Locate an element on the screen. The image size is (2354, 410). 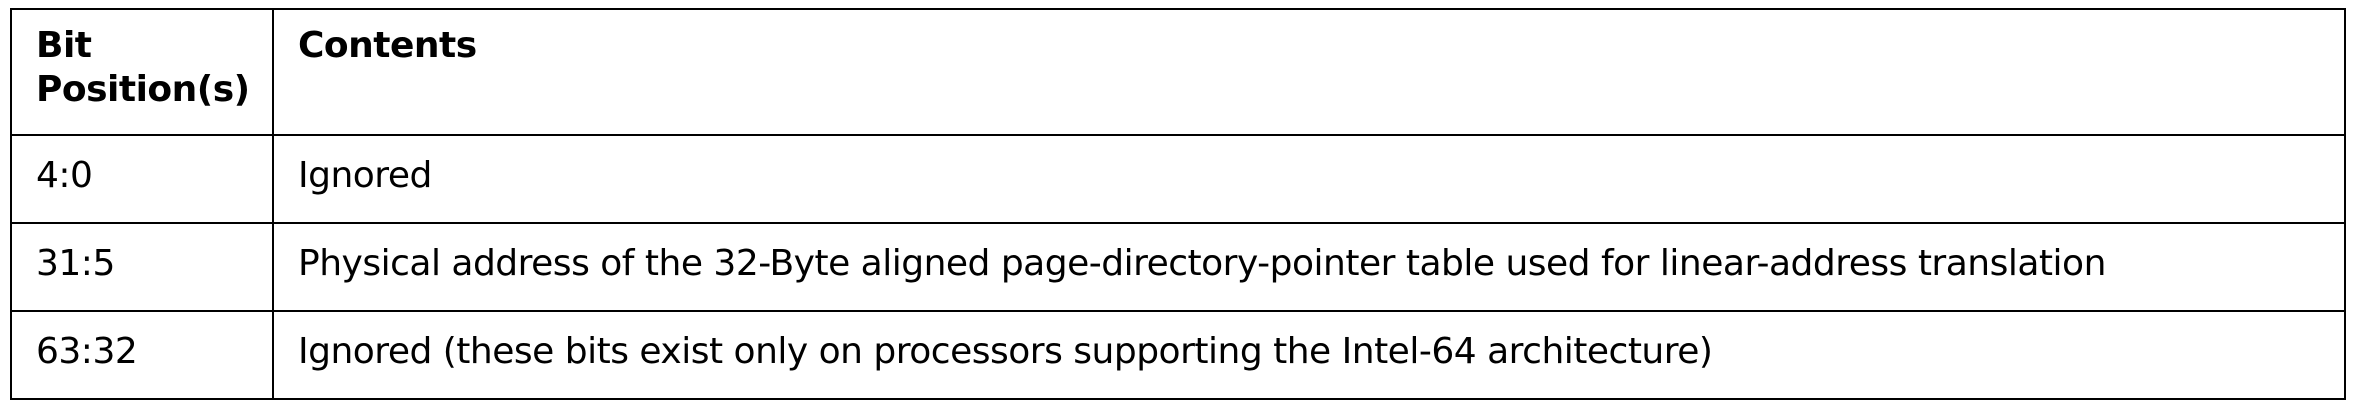
header-positions-label: Position(s) is located at coordinates (143, 89).